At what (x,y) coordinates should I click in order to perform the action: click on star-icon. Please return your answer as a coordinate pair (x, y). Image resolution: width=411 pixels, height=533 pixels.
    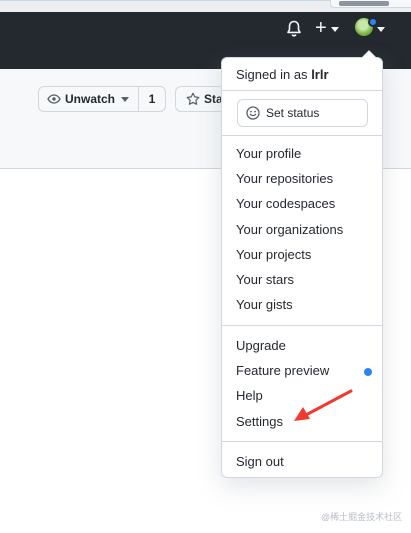
    Looking at the image, I should click on (193, 98).